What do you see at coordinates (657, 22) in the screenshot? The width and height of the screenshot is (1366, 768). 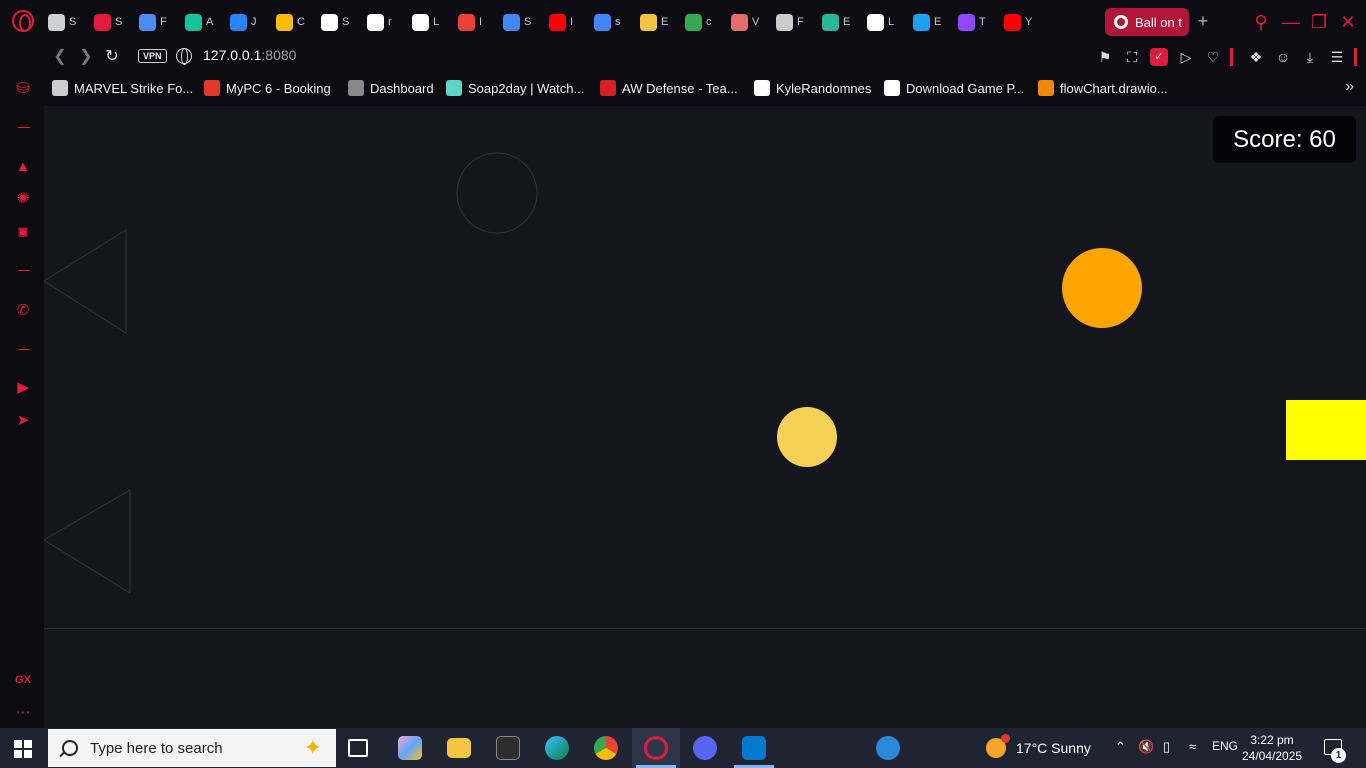 I see `tab-13: E` at bounding box center [657, 22].